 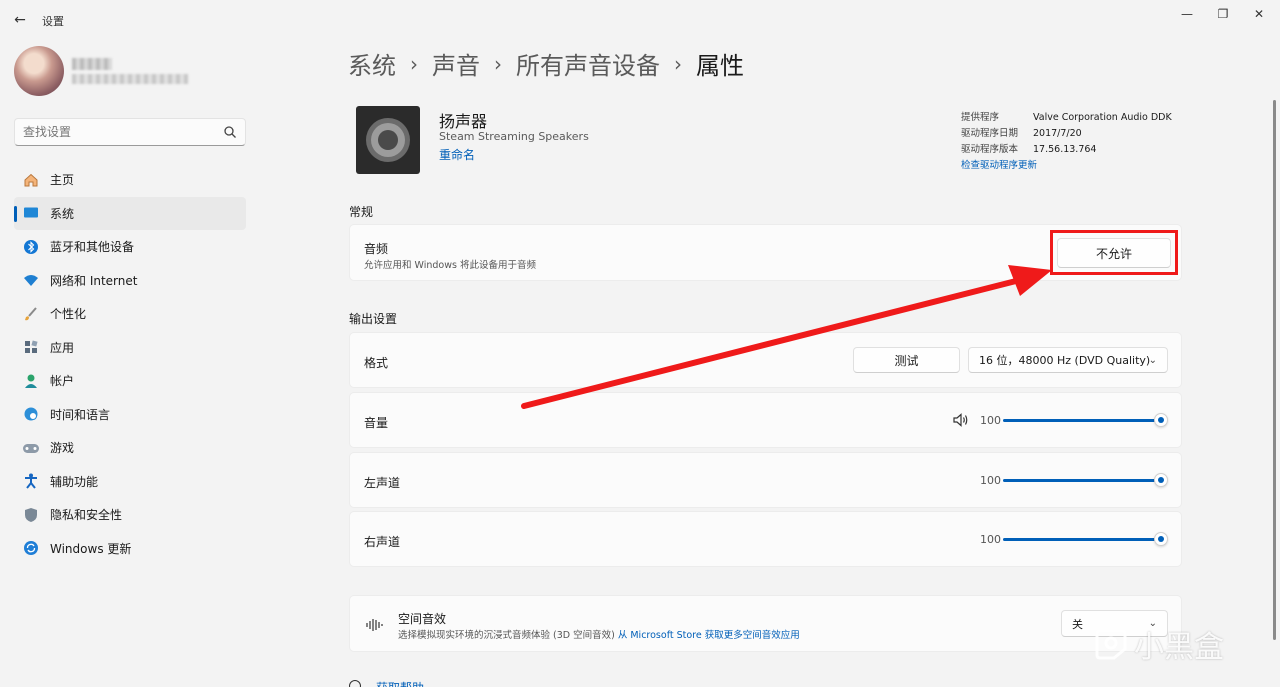 What do you see at coordinates (53, 21) in the screenshot?
I see `app-title: 设置` at bounding box center [53, 21].